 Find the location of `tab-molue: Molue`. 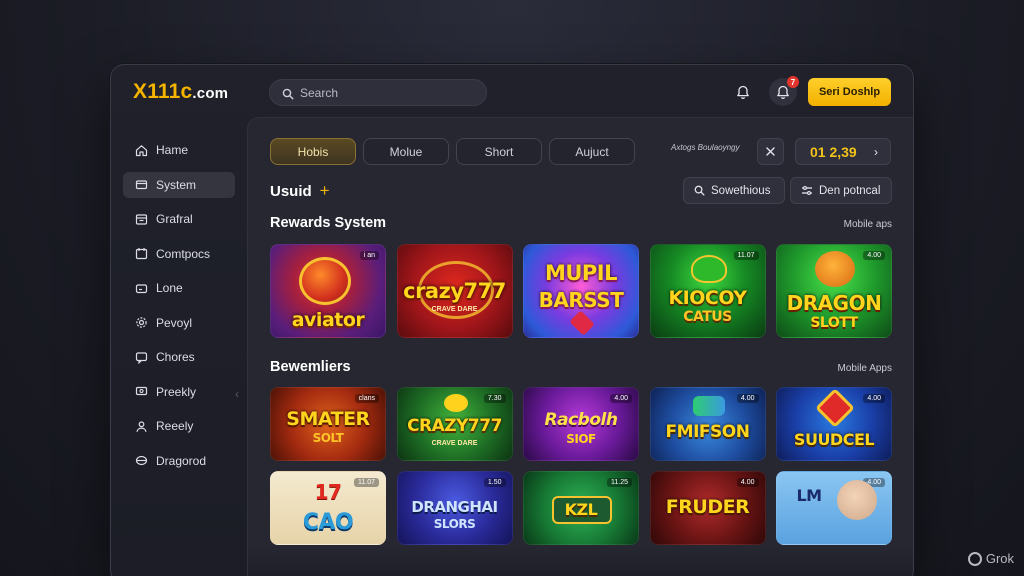

tab-molue: Molue is located at coordinates (406, 151).